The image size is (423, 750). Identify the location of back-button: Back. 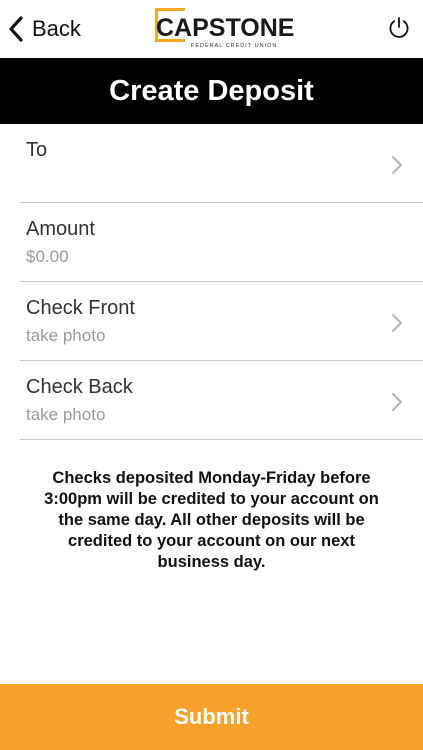
(44, 29).